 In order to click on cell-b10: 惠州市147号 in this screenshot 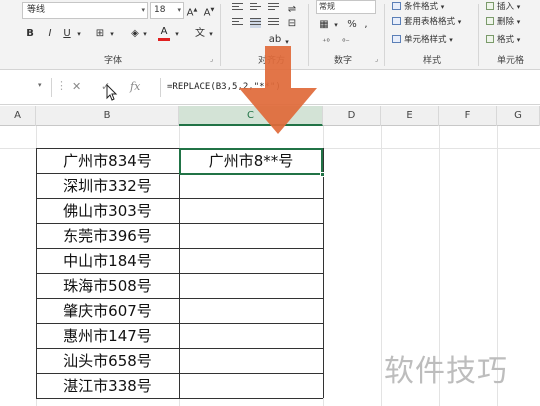, I will do `click(107, 336)`.